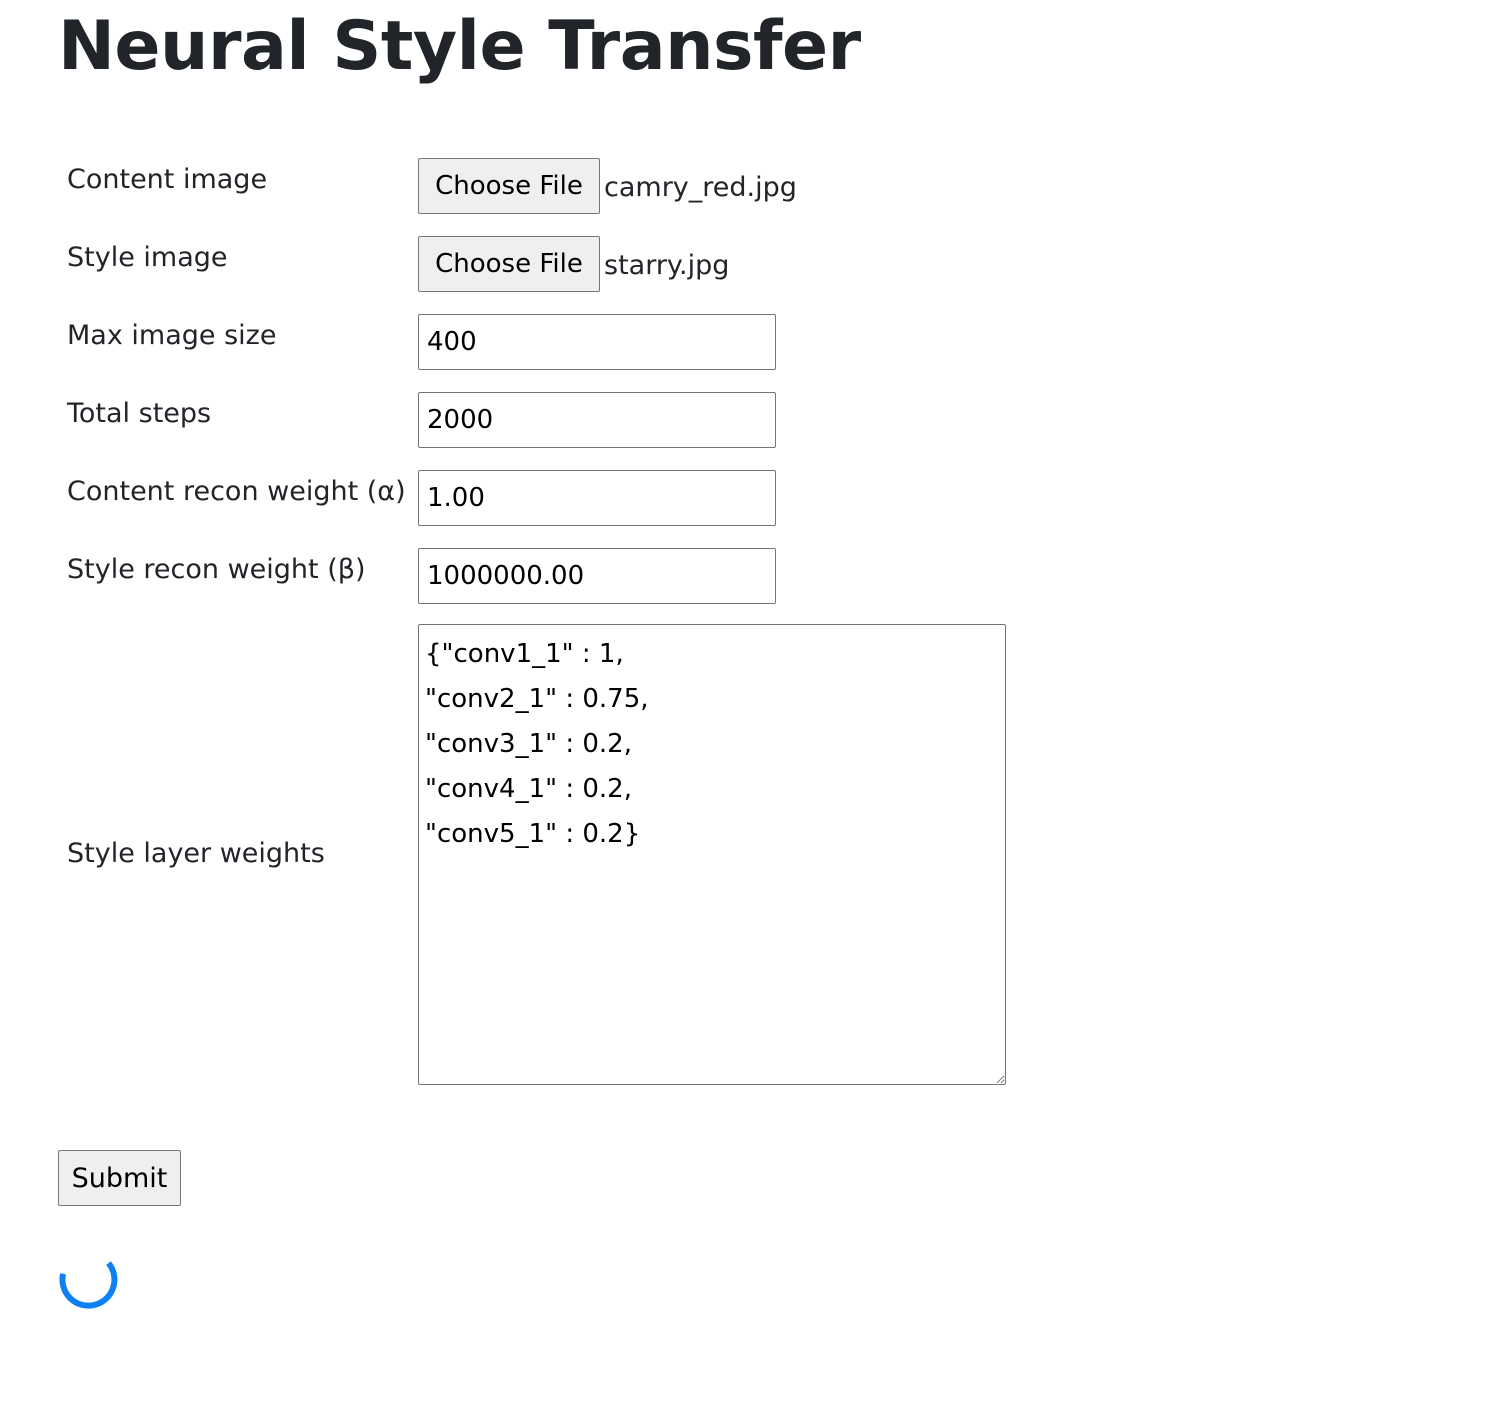  Describe the element at coordinates (88, 1285) in the screenshot. I see `loading-spinner-icon` at that location.